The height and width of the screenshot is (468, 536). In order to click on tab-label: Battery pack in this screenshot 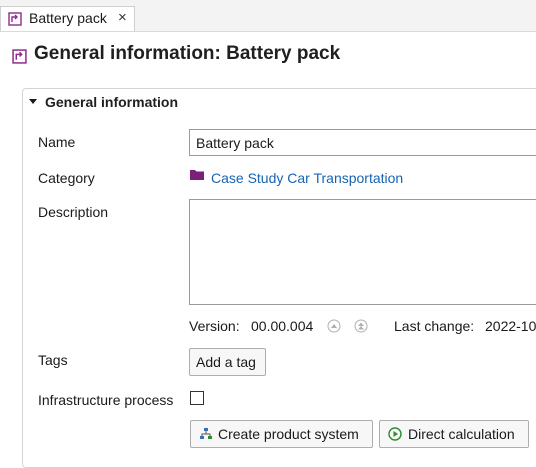, I will do `click(68, 18)`.